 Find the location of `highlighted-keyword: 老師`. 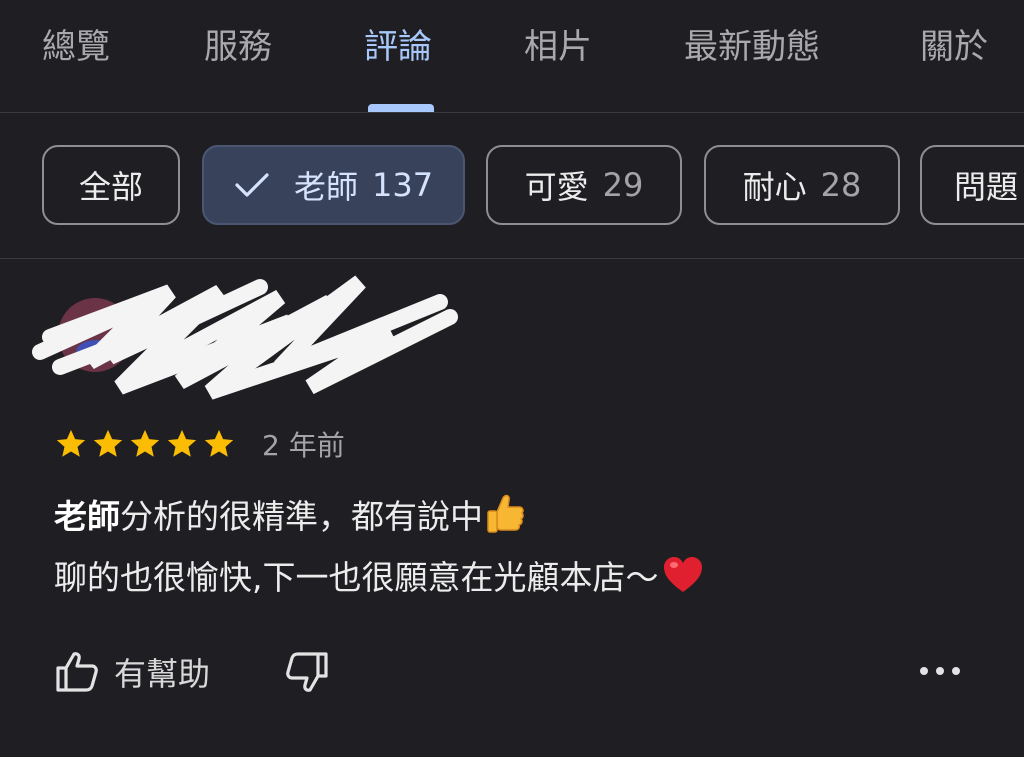

highlighted-keyword: 老師 is located at coordinates (87, 516).